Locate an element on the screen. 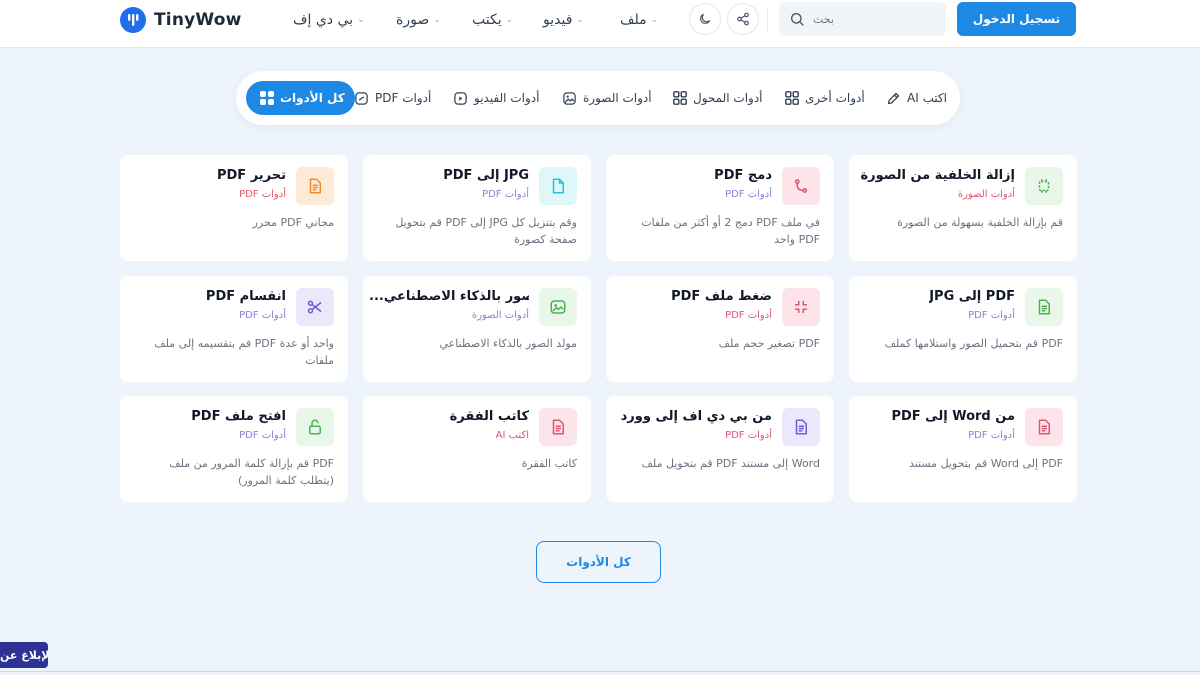  tool-card: PDF ضغط ملف PDF أدوات PDF تصغير حجم ملف is located at coordinates (720, 329).